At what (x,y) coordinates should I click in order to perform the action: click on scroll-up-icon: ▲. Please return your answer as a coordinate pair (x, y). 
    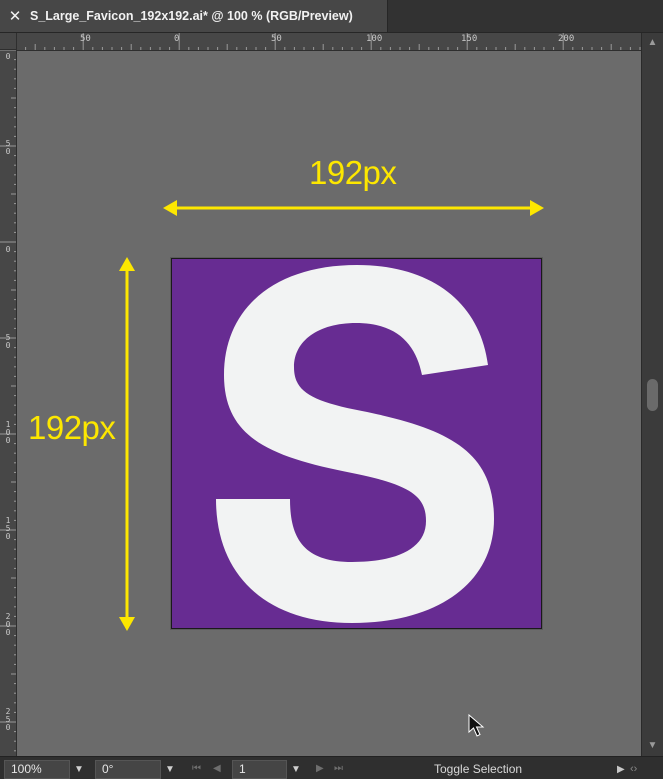
    Looking at the image, I should click on (652, 43).